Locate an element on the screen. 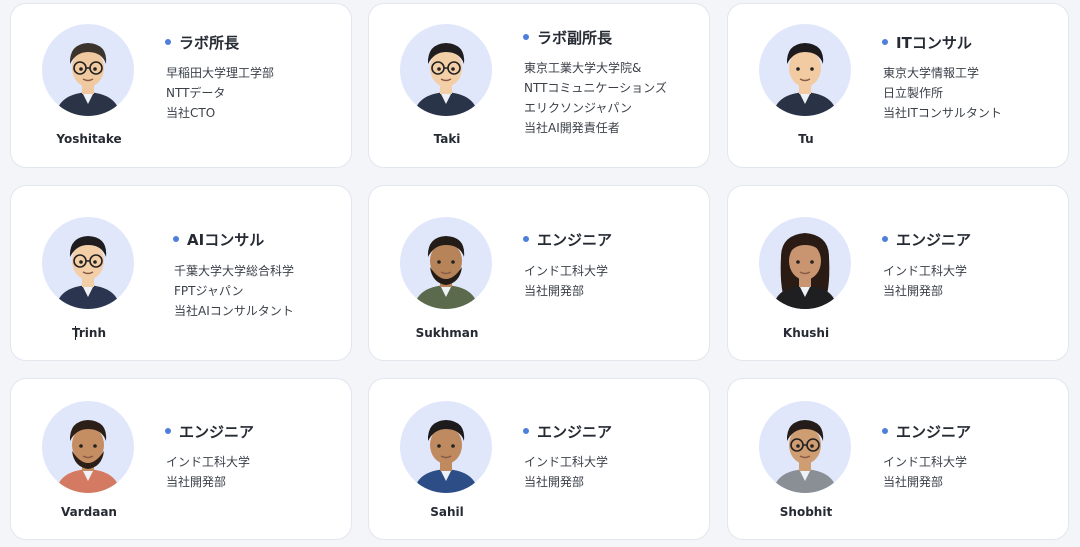  member-role: ラボ副所長 is located at coordinates (567, 37).